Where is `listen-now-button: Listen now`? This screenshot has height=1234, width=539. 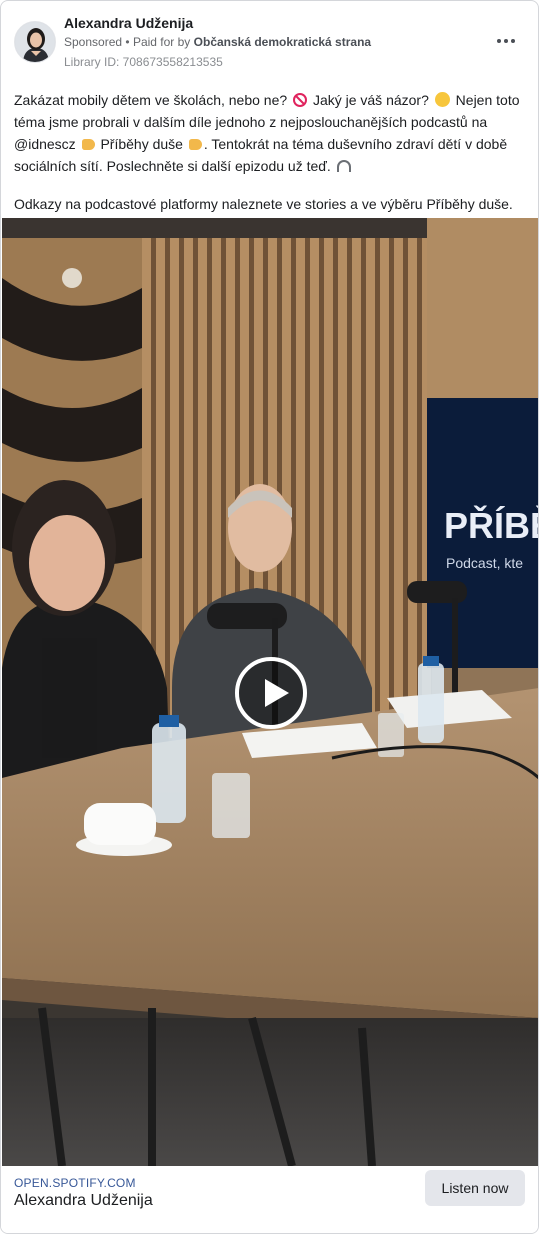 listen-now-button: Listen now is located at coordinates (475, 1188).